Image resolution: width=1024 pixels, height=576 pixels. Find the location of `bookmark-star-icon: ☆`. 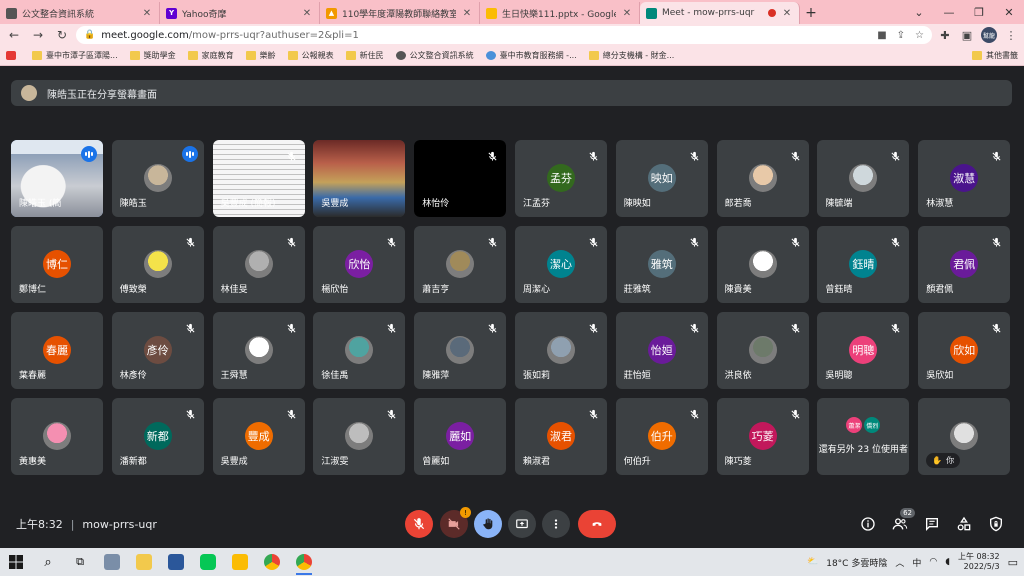

bookmark-star-icon: ☆ is located at coordinates (919, 35).